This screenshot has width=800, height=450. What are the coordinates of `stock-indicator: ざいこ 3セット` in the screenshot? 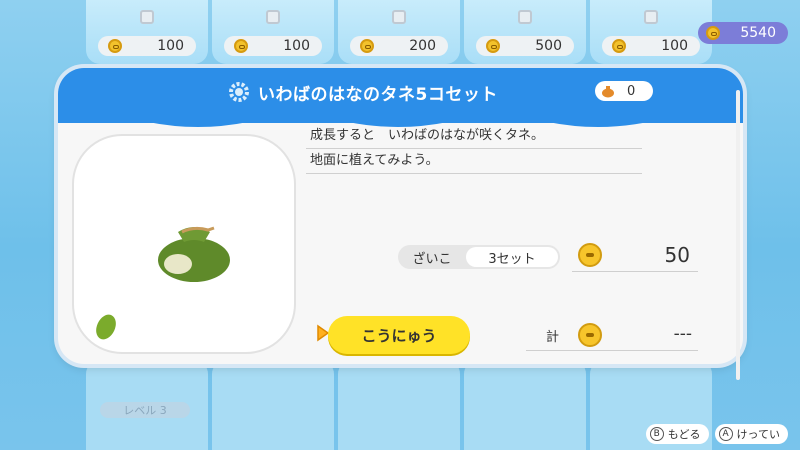 It's located at (479, 257).